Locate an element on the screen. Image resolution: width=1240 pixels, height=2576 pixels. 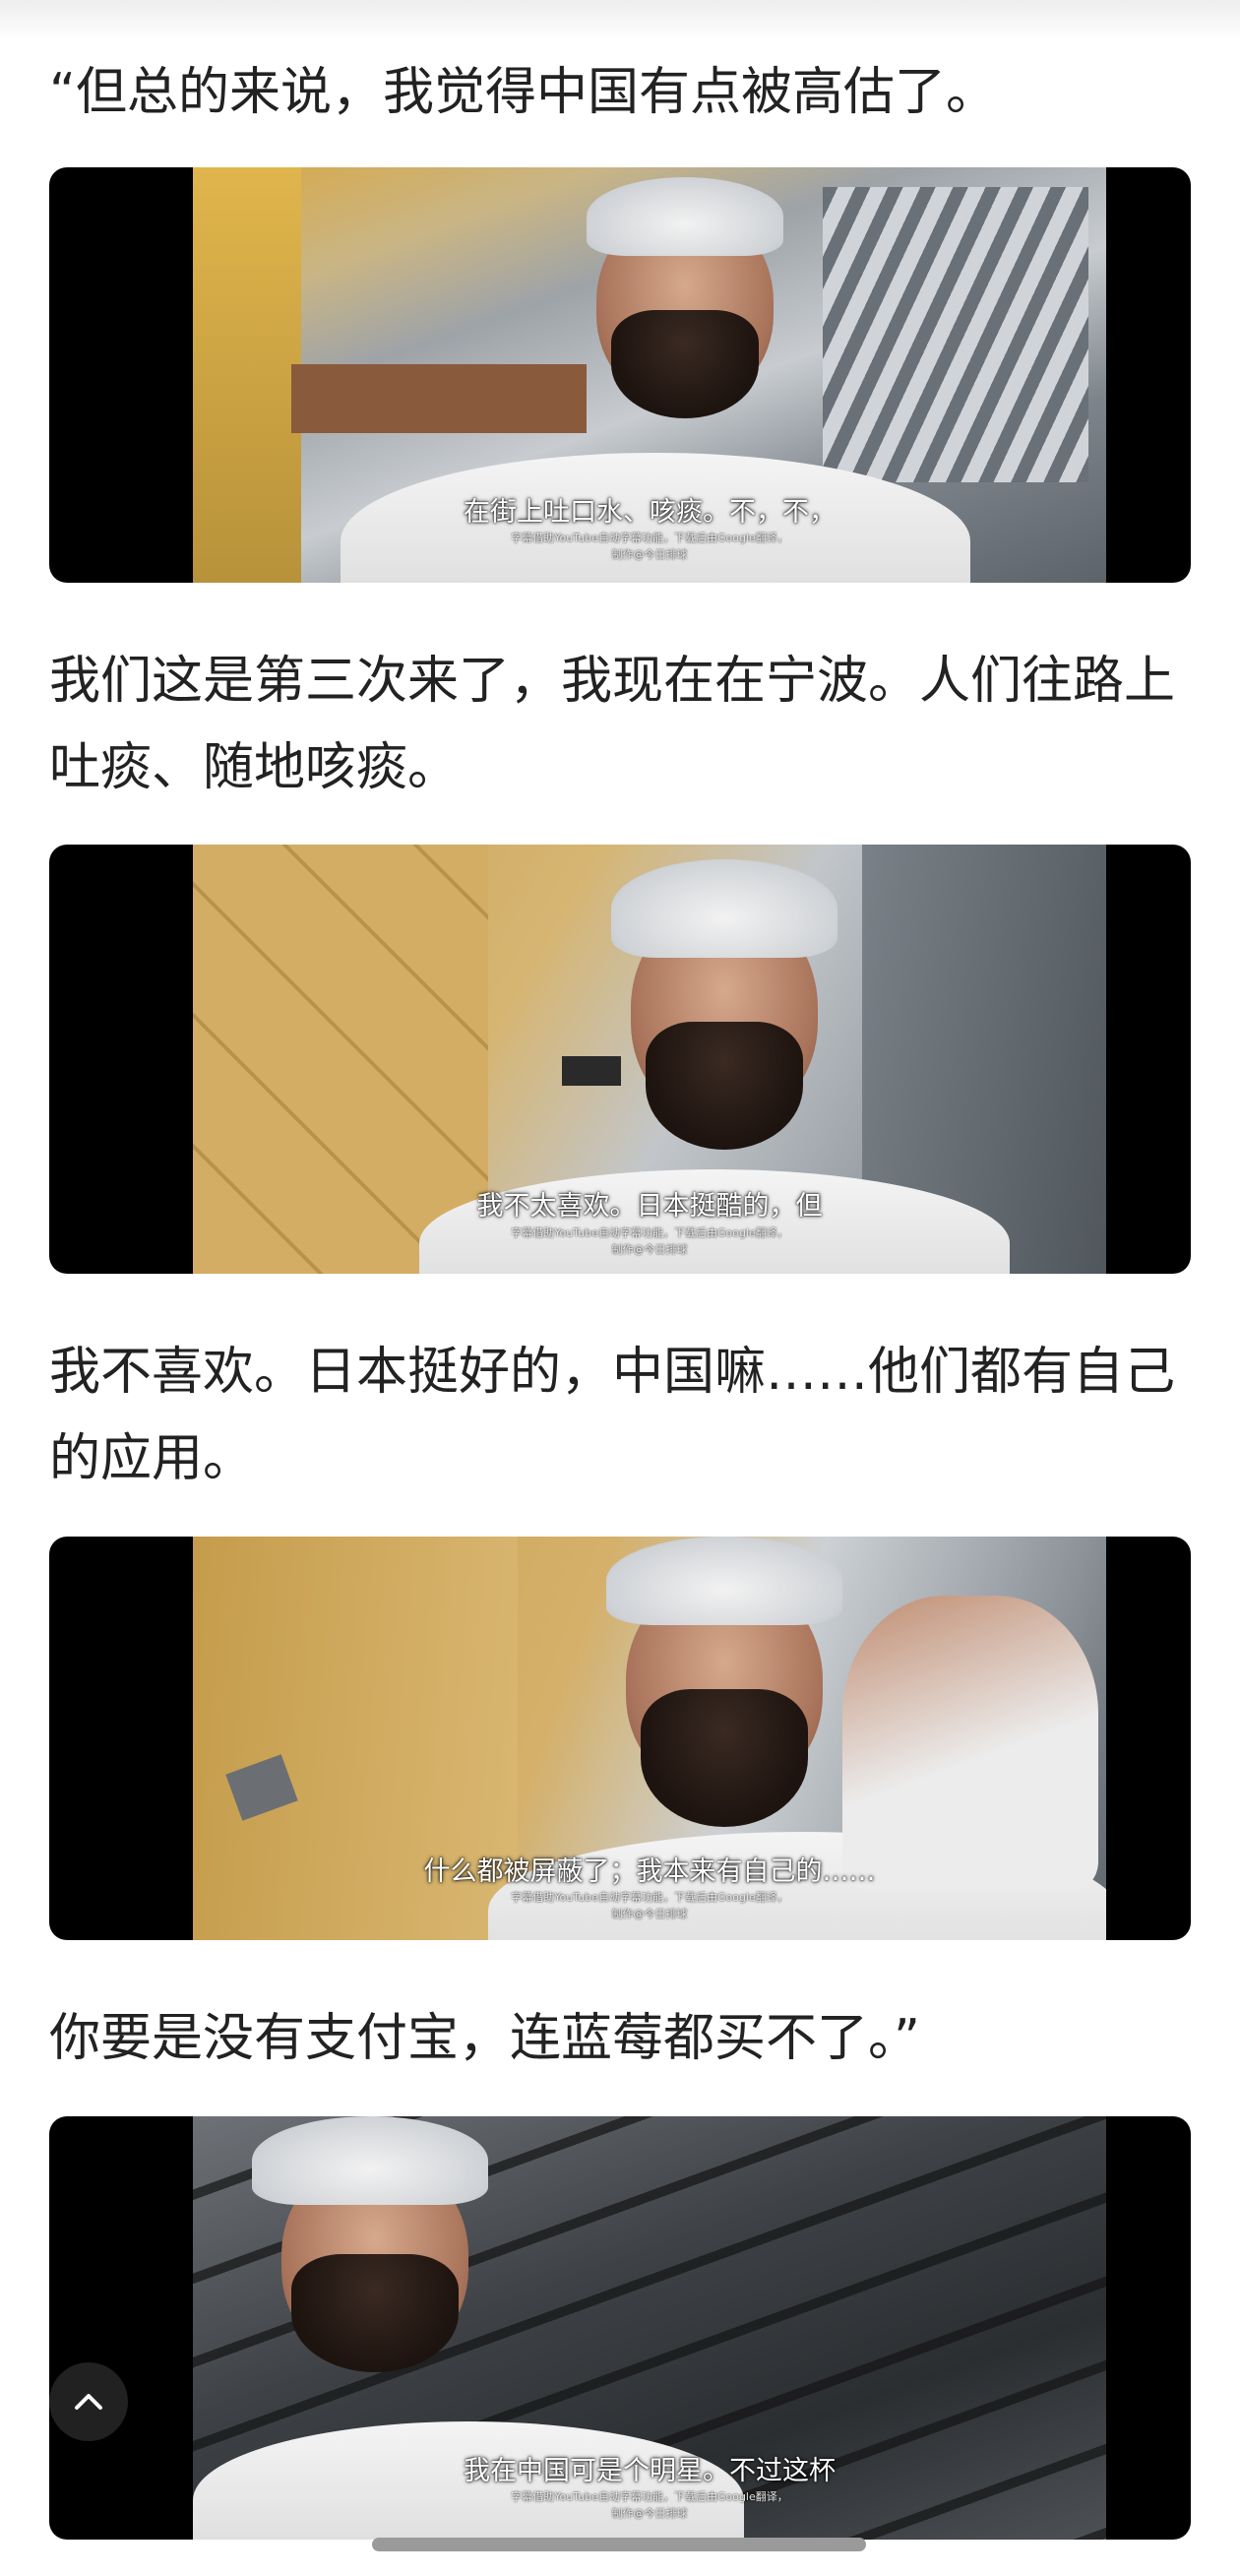
balcony is located at coordinates (439, 398).